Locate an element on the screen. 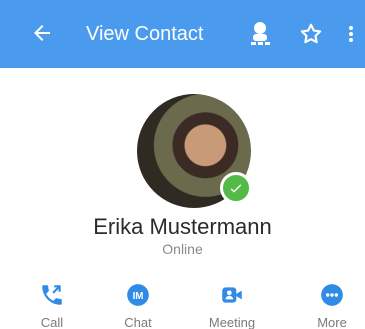  back-button is located at coordinates (42, 33).